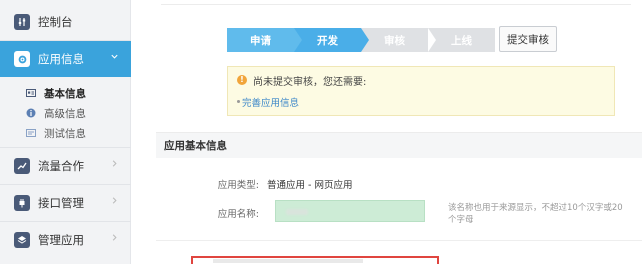 The width and height of the screenshot is (642, 264). I want to click on sidebar-item-app-info: 应用信息, so click(65, 59).